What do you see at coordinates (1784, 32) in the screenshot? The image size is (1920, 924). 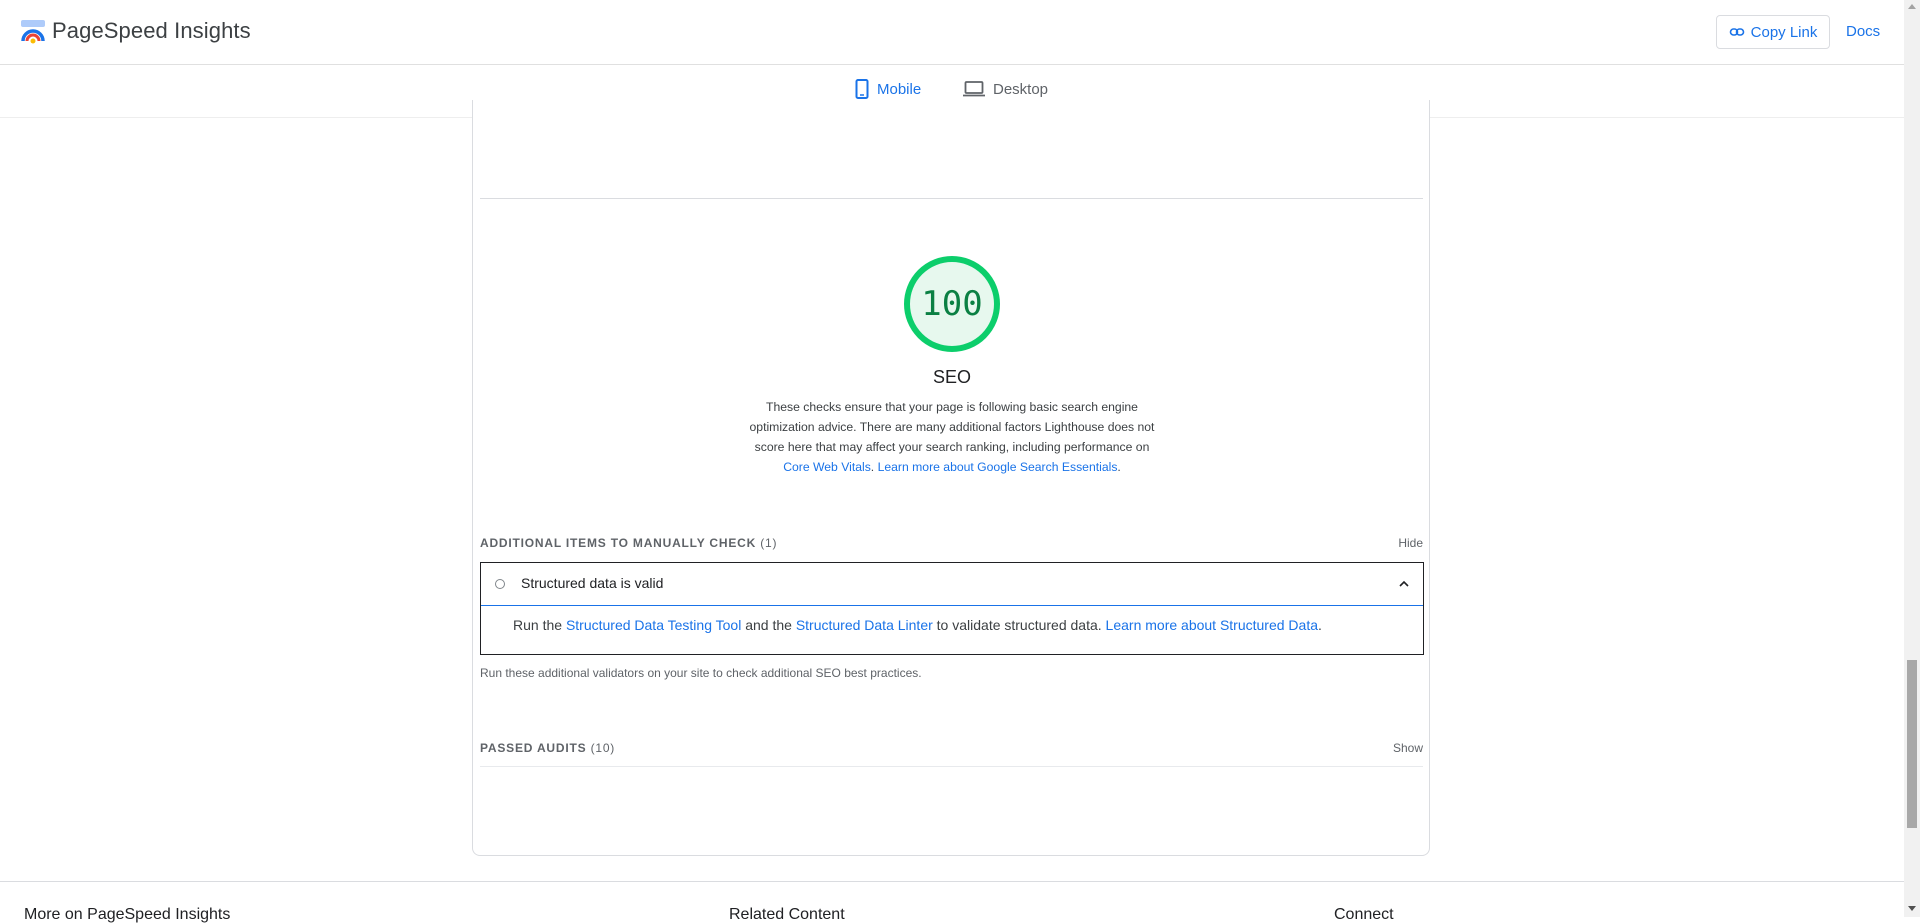 I see `copy-link-label: Copy Link` at bounding box center [1784, 32].